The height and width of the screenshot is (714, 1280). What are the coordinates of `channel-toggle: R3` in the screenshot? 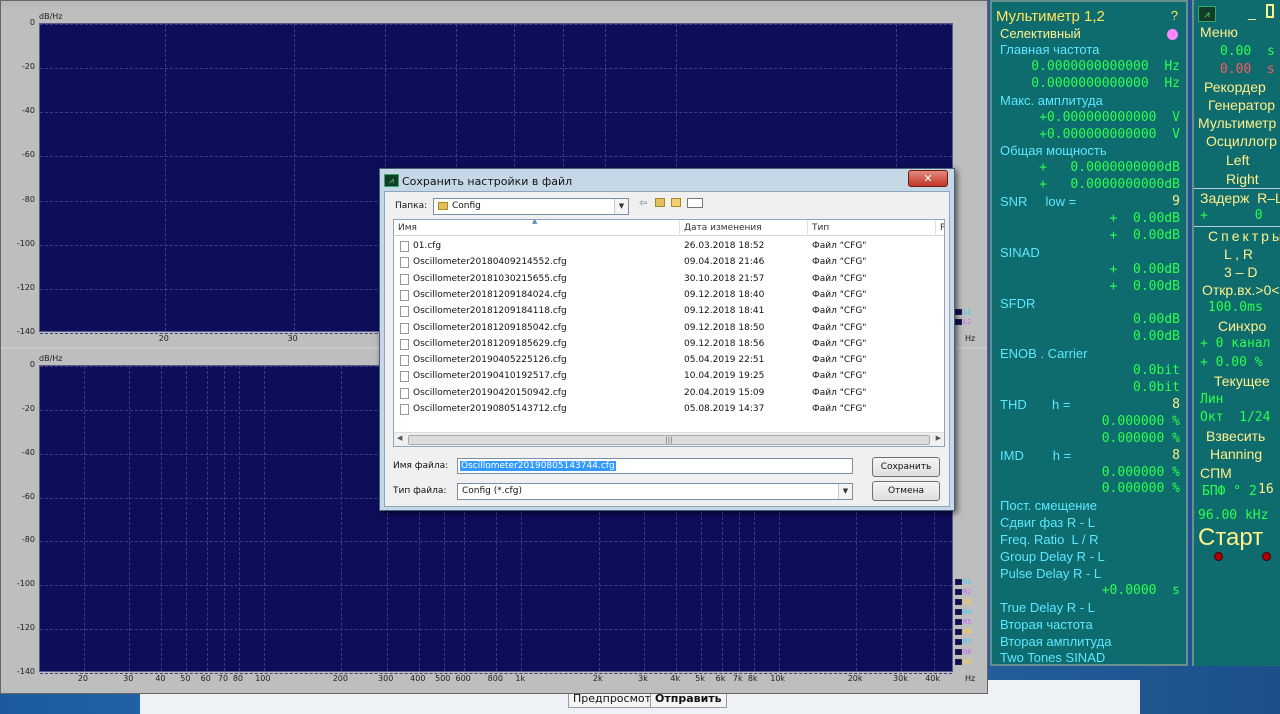 It's located at (963, 602).